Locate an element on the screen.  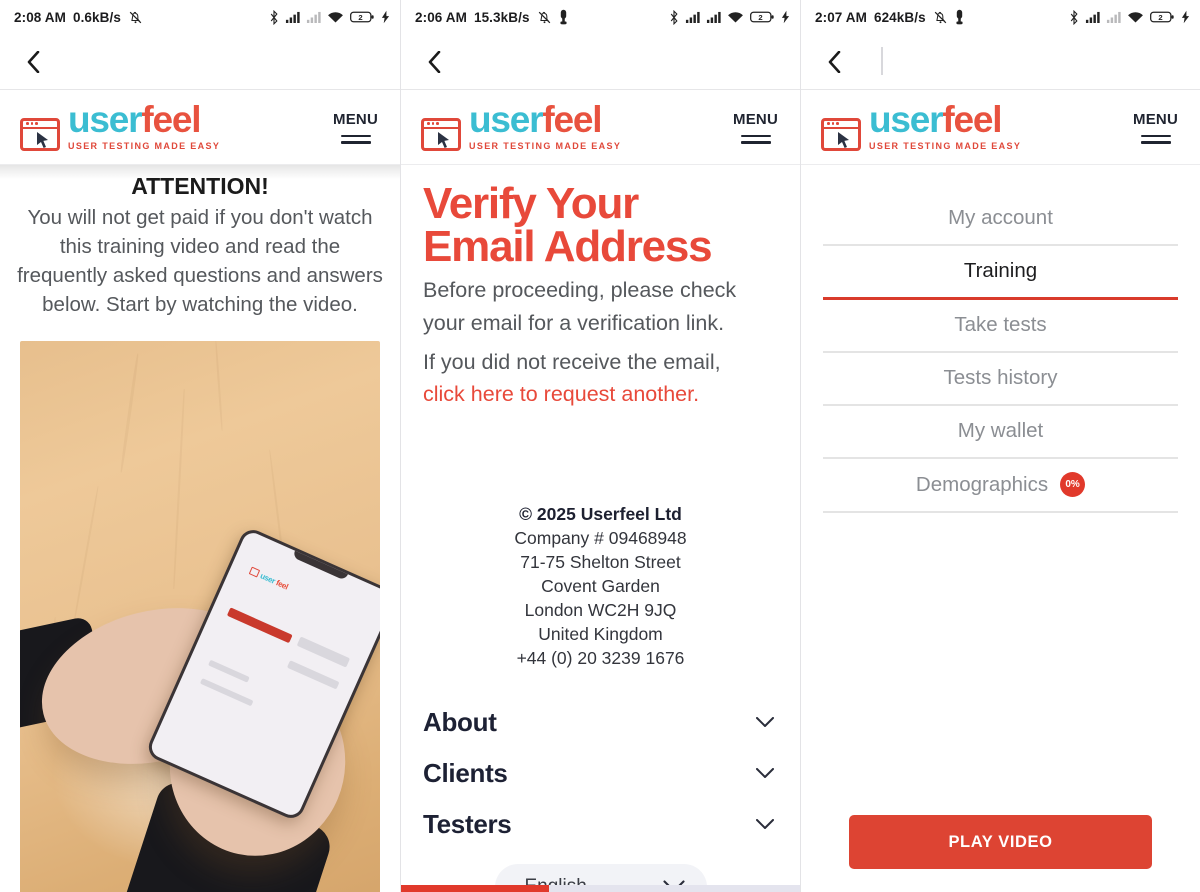
phone-screen-button is located at coordinates (259, 625).